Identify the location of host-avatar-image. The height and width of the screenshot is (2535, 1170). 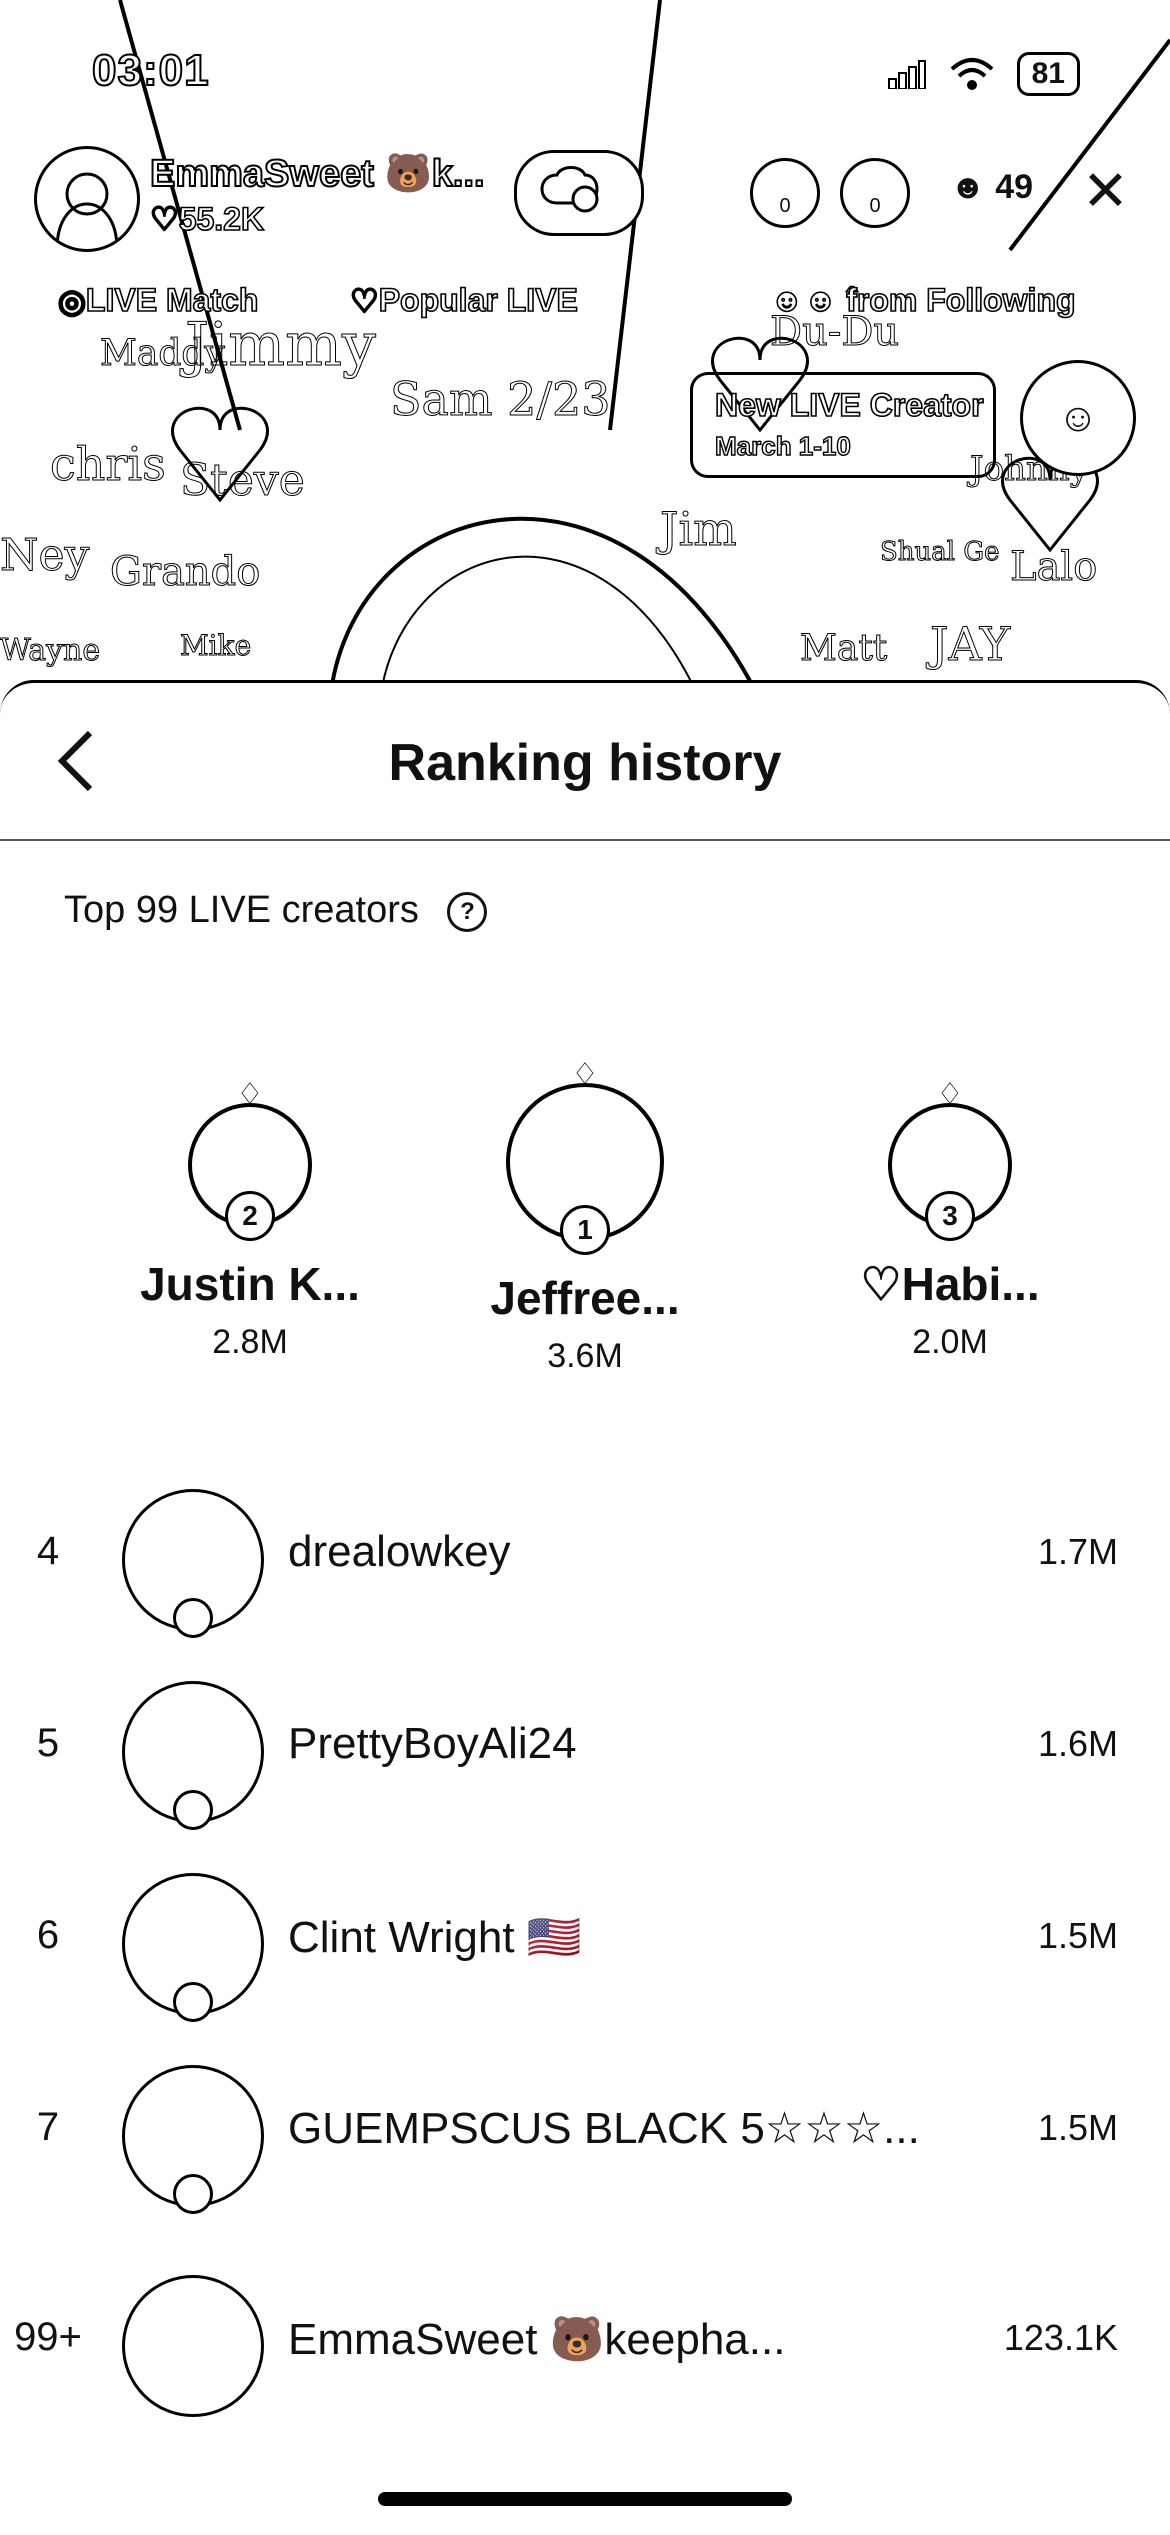
(87, 210).